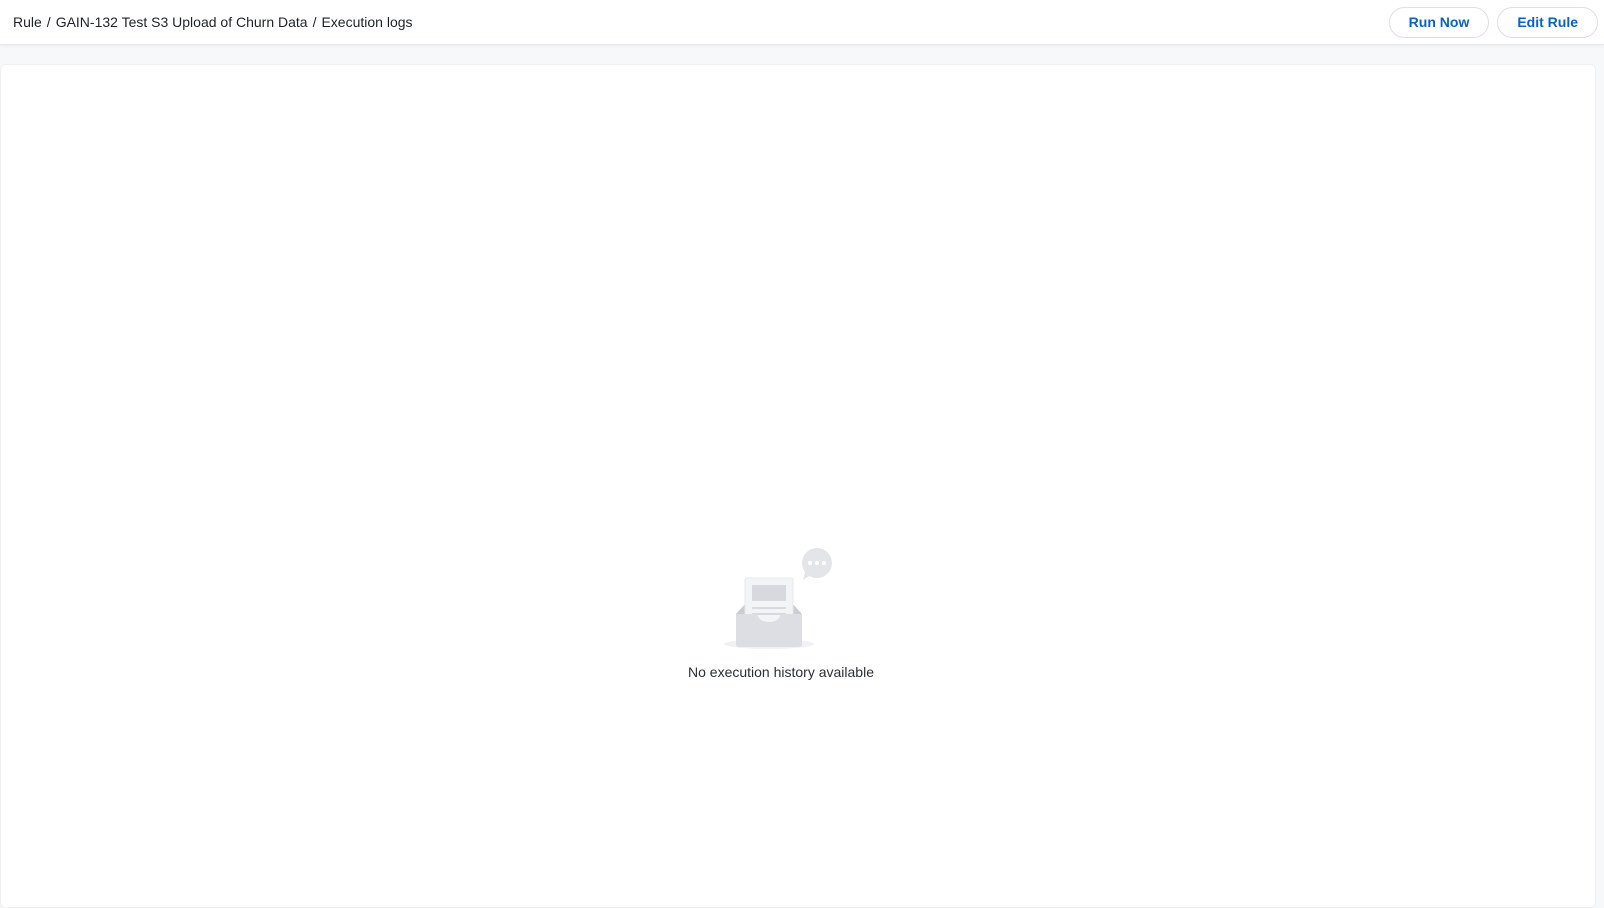 The width and height of the screenshot is (1604, 908). What do you see at coordinates (367, 22) in the screenshot?
I see `breadcrumb-item-current: Execution logs` at bounding box center [367, 22].